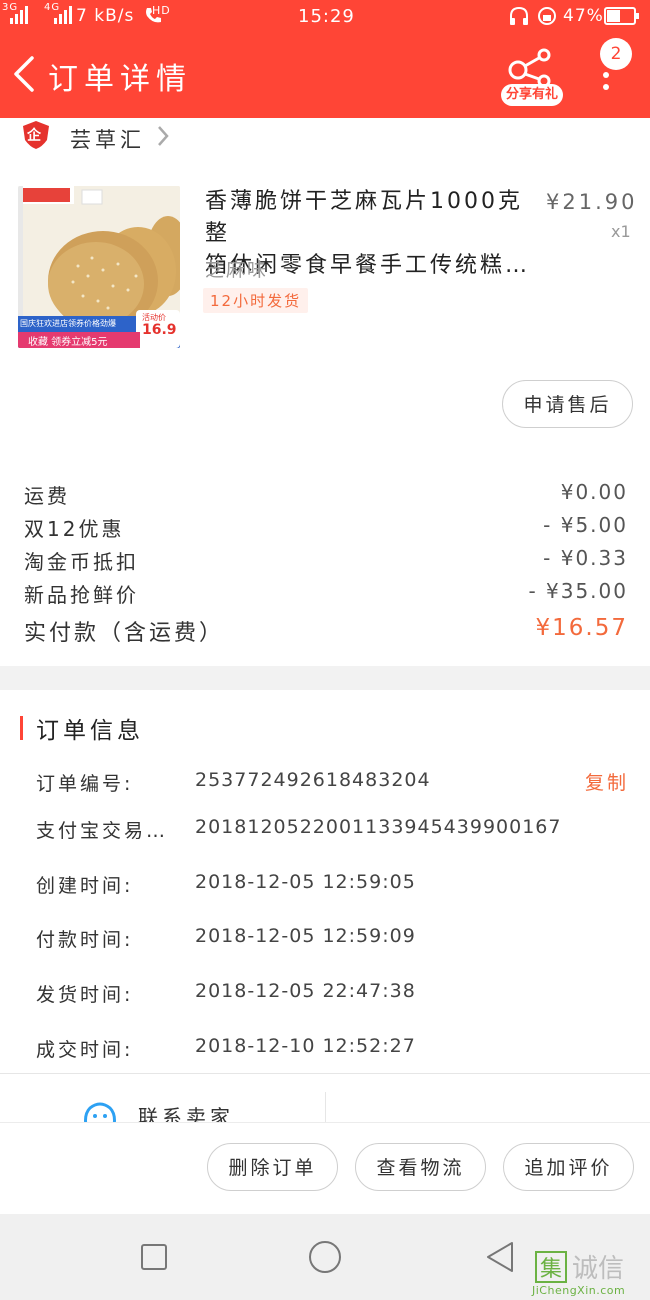 This screenshot has height=1300, width=650. I want to click on add-review-button: 追加评价, so click(568, 1167).